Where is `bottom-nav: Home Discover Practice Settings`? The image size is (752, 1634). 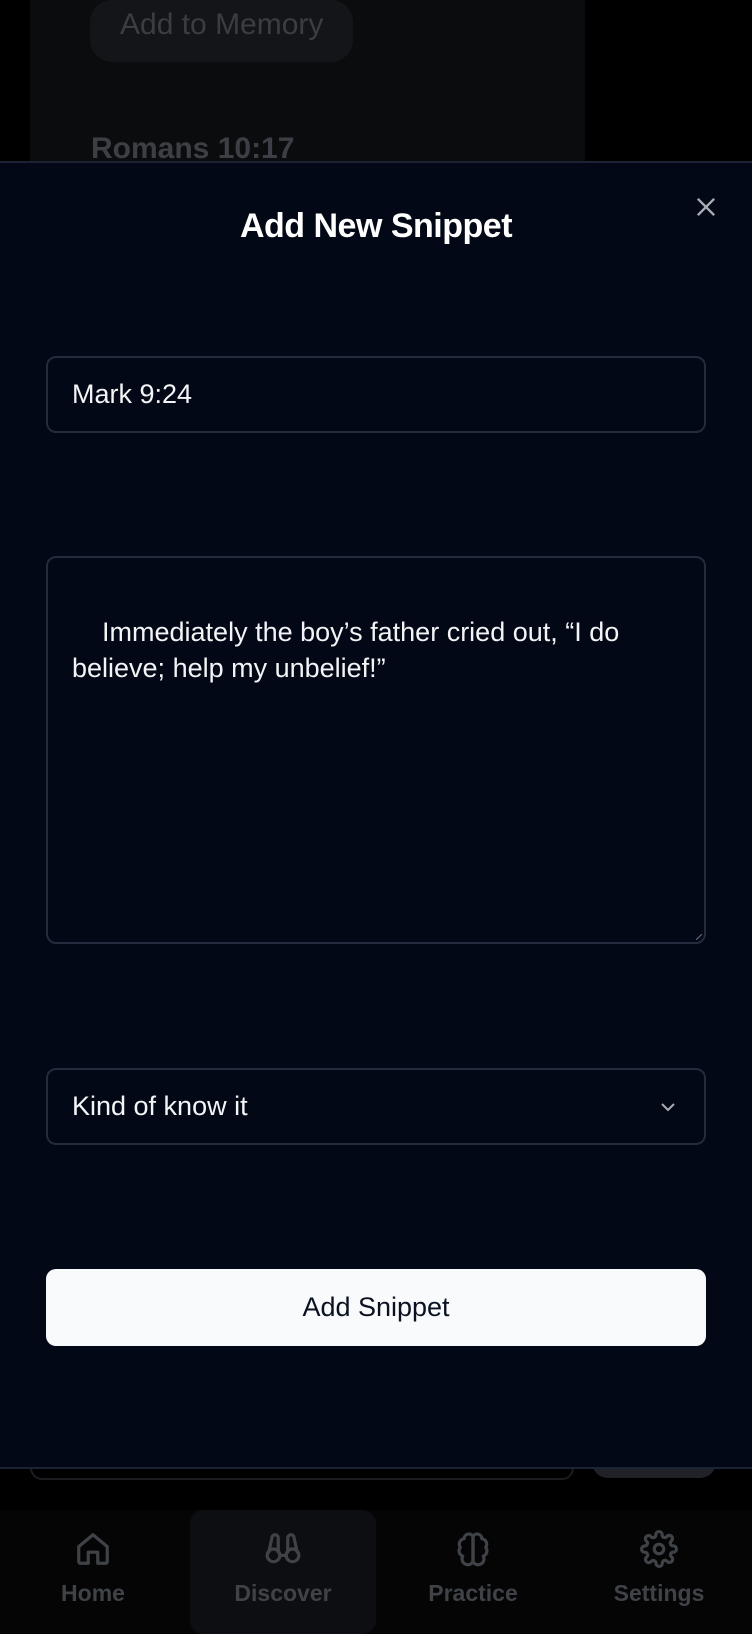
bottom-nav: Home Discover Practice Settings is located at coordinates (376, 1572).